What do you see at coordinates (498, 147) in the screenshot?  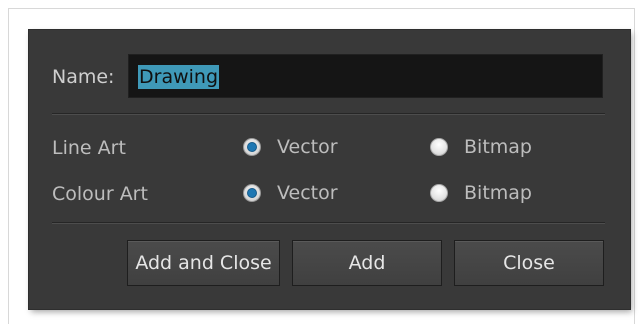 I see `line-art-bitmap-label: Bitmap` at bounding box center [498, 147].